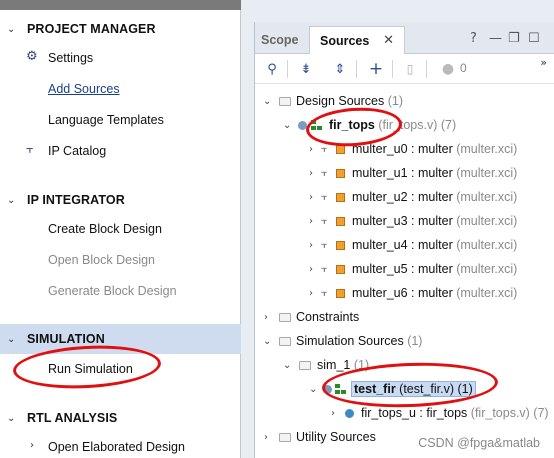 Image resolution: width=554 pixels, height=458 pixels. Describe the element at coordinates (102, 260) in the screenshot. I see `nav-item-open-block-design: Open Block Design` at that location.